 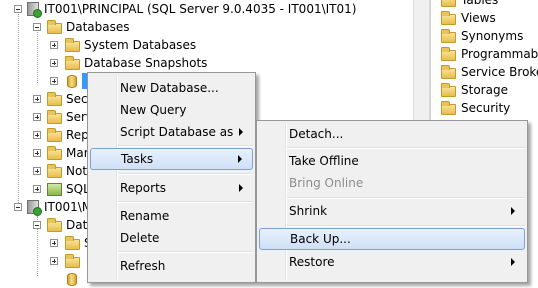 I want to click on details-item-label: Security, so click(x=486, y=108).